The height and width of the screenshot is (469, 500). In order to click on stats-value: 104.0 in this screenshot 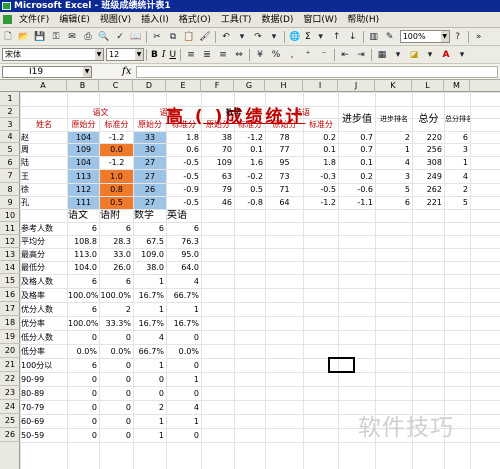, I will do `click(83, 268)`.